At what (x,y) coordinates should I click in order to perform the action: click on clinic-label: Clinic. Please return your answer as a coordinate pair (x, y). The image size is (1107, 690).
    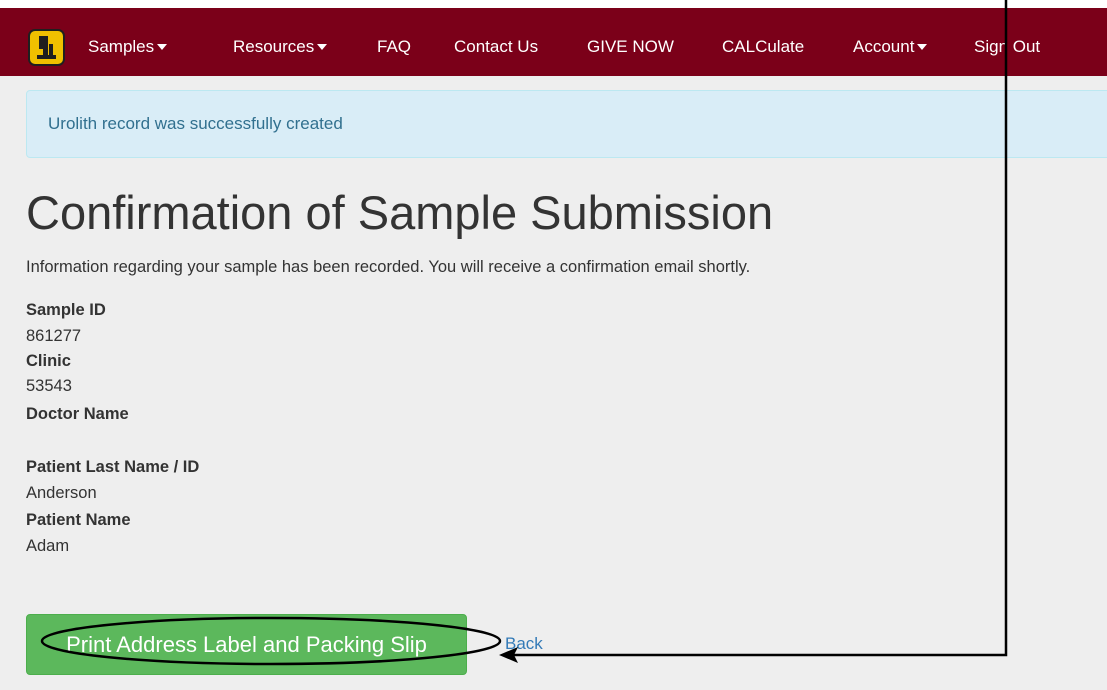
    Looking at the image, I should click on (48, 361).